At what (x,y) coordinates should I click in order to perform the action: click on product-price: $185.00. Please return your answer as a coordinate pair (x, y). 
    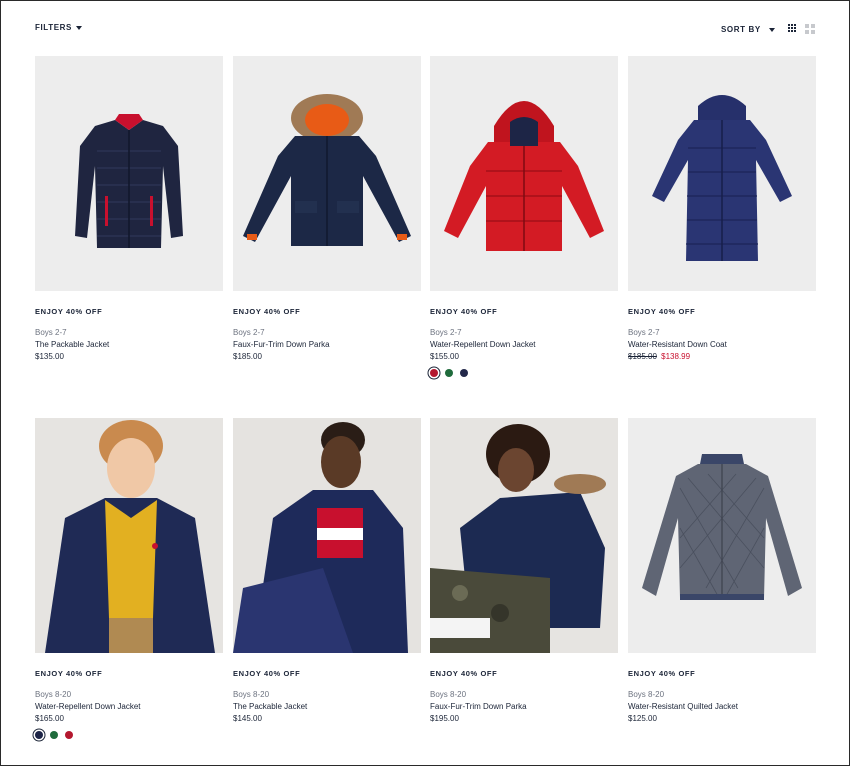
    Looking at the image, I should click on (247, 356).